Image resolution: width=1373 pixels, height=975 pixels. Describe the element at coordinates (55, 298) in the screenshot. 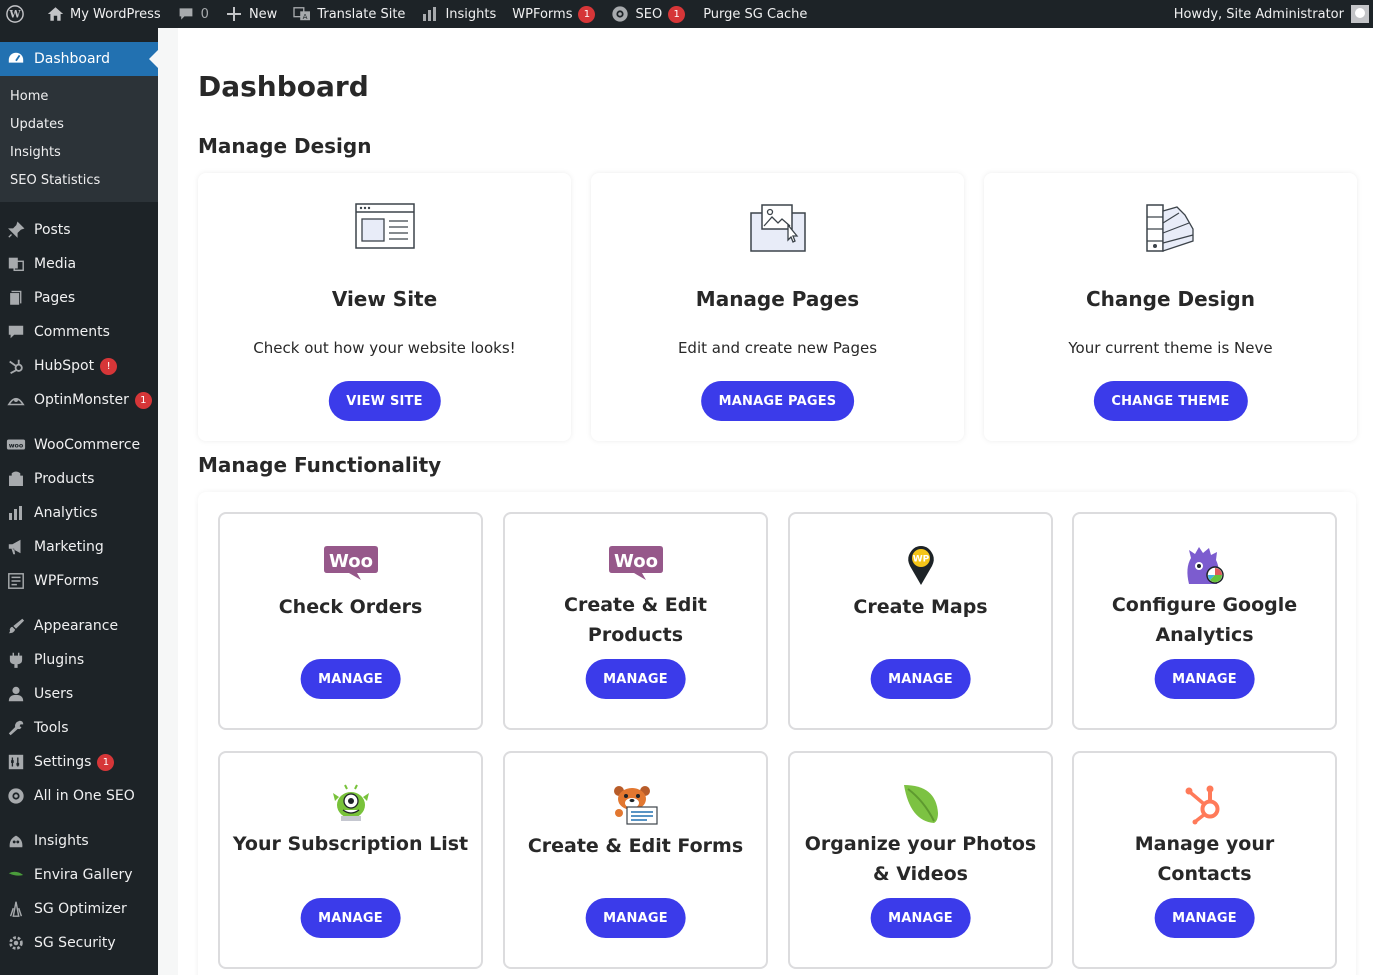

I see `menu-pages-label: Pages` at that location.